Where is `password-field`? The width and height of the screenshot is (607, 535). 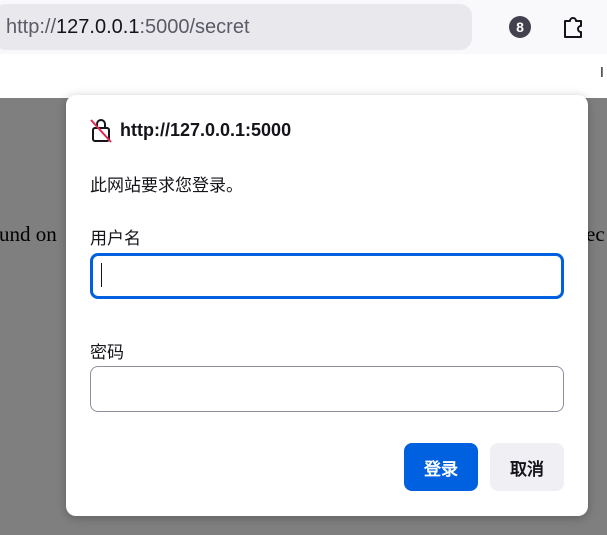
password-field is located at coordinates (327, 389).